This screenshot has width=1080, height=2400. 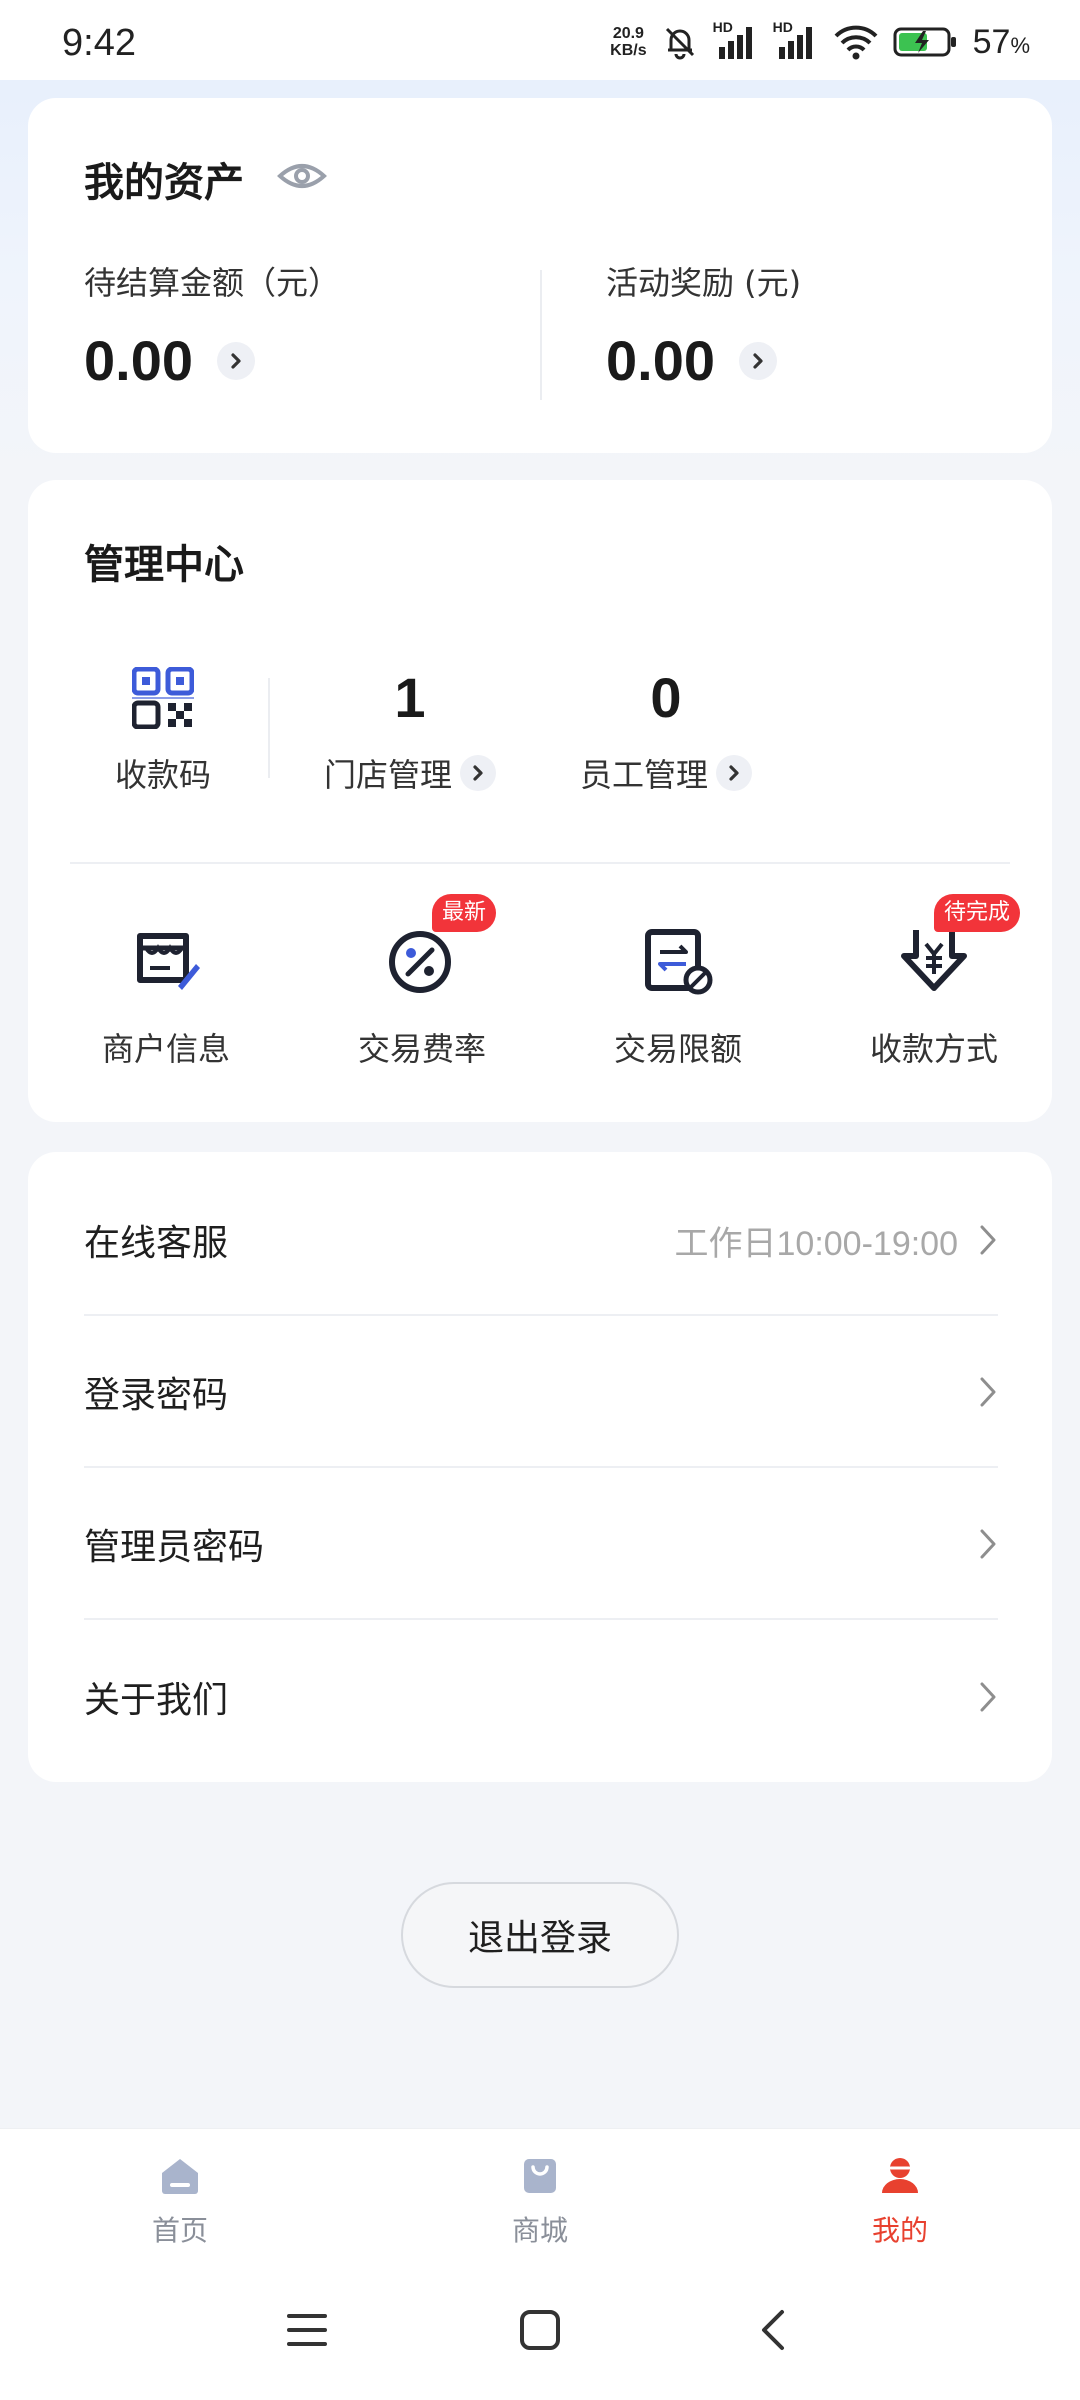 I want to click on system-navigation-bar, so click(x=540, y=2334).